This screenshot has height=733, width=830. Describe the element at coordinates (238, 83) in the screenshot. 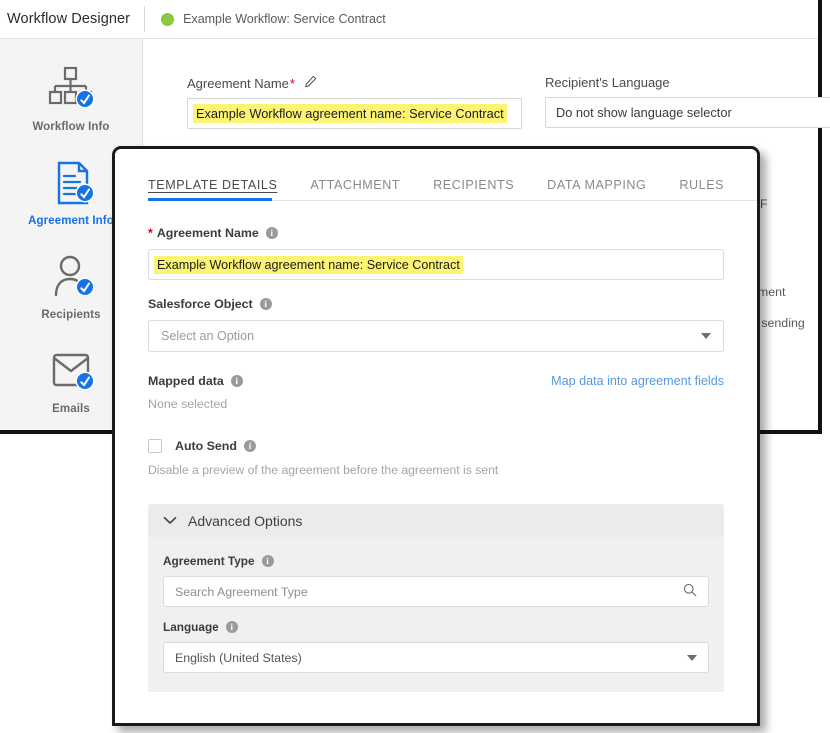

I see `bg-agreement-name-text: Agreement Name` at that location.